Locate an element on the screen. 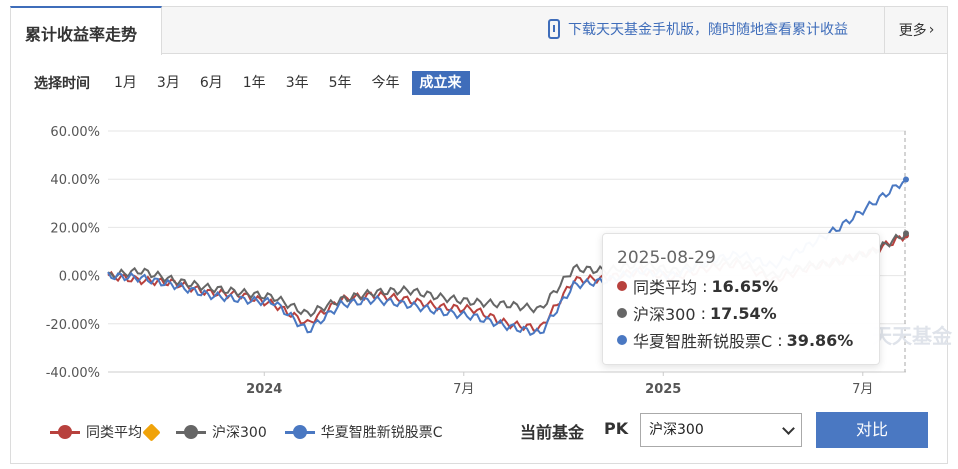  y-tick-label: 60.00% is located at coordinates (75, 132).